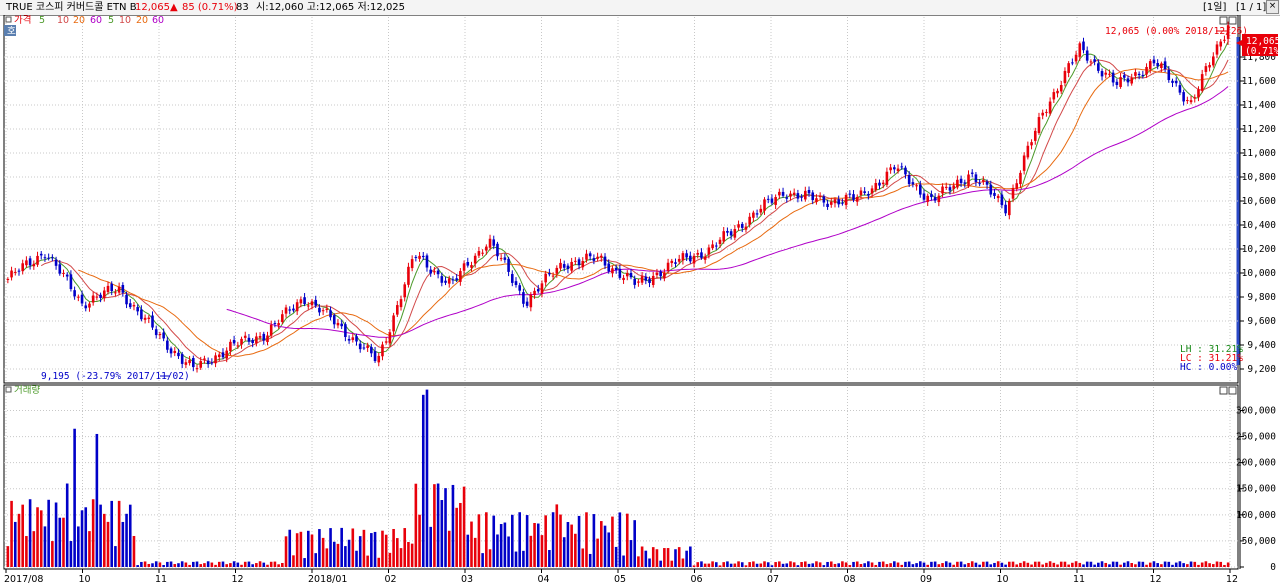  Describe the element at coordinates (1259, 177) in the screenshot. I see `y-tick-label: 10,800` at that location.